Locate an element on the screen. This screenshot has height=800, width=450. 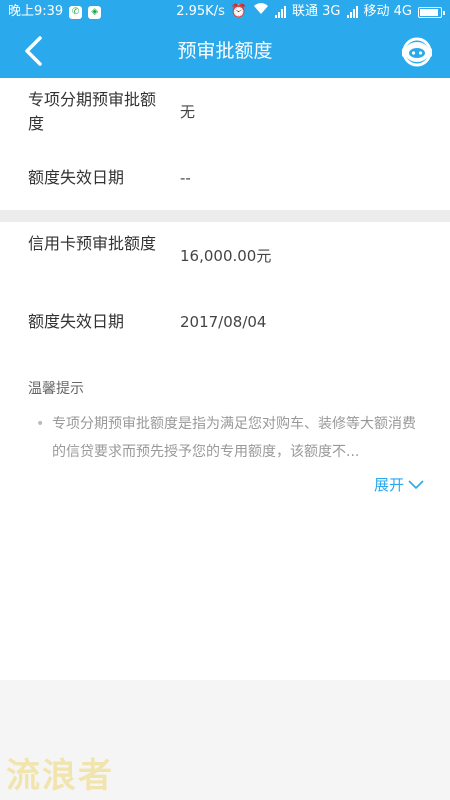
customer-service-button is located at coordinates (417, 51).